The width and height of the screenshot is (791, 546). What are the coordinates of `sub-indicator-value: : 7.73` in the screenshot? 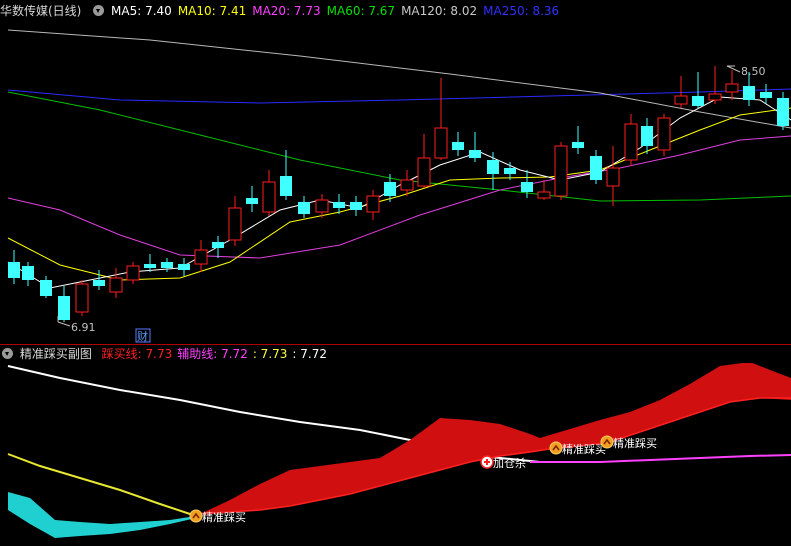 It's located at (270, 354).